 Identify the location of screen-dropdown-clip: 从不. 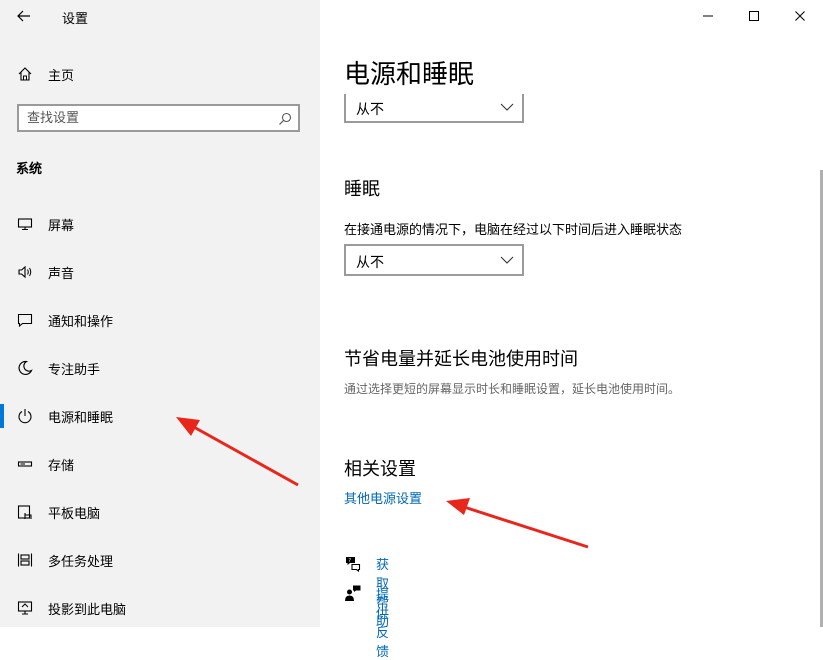
(434, 109).